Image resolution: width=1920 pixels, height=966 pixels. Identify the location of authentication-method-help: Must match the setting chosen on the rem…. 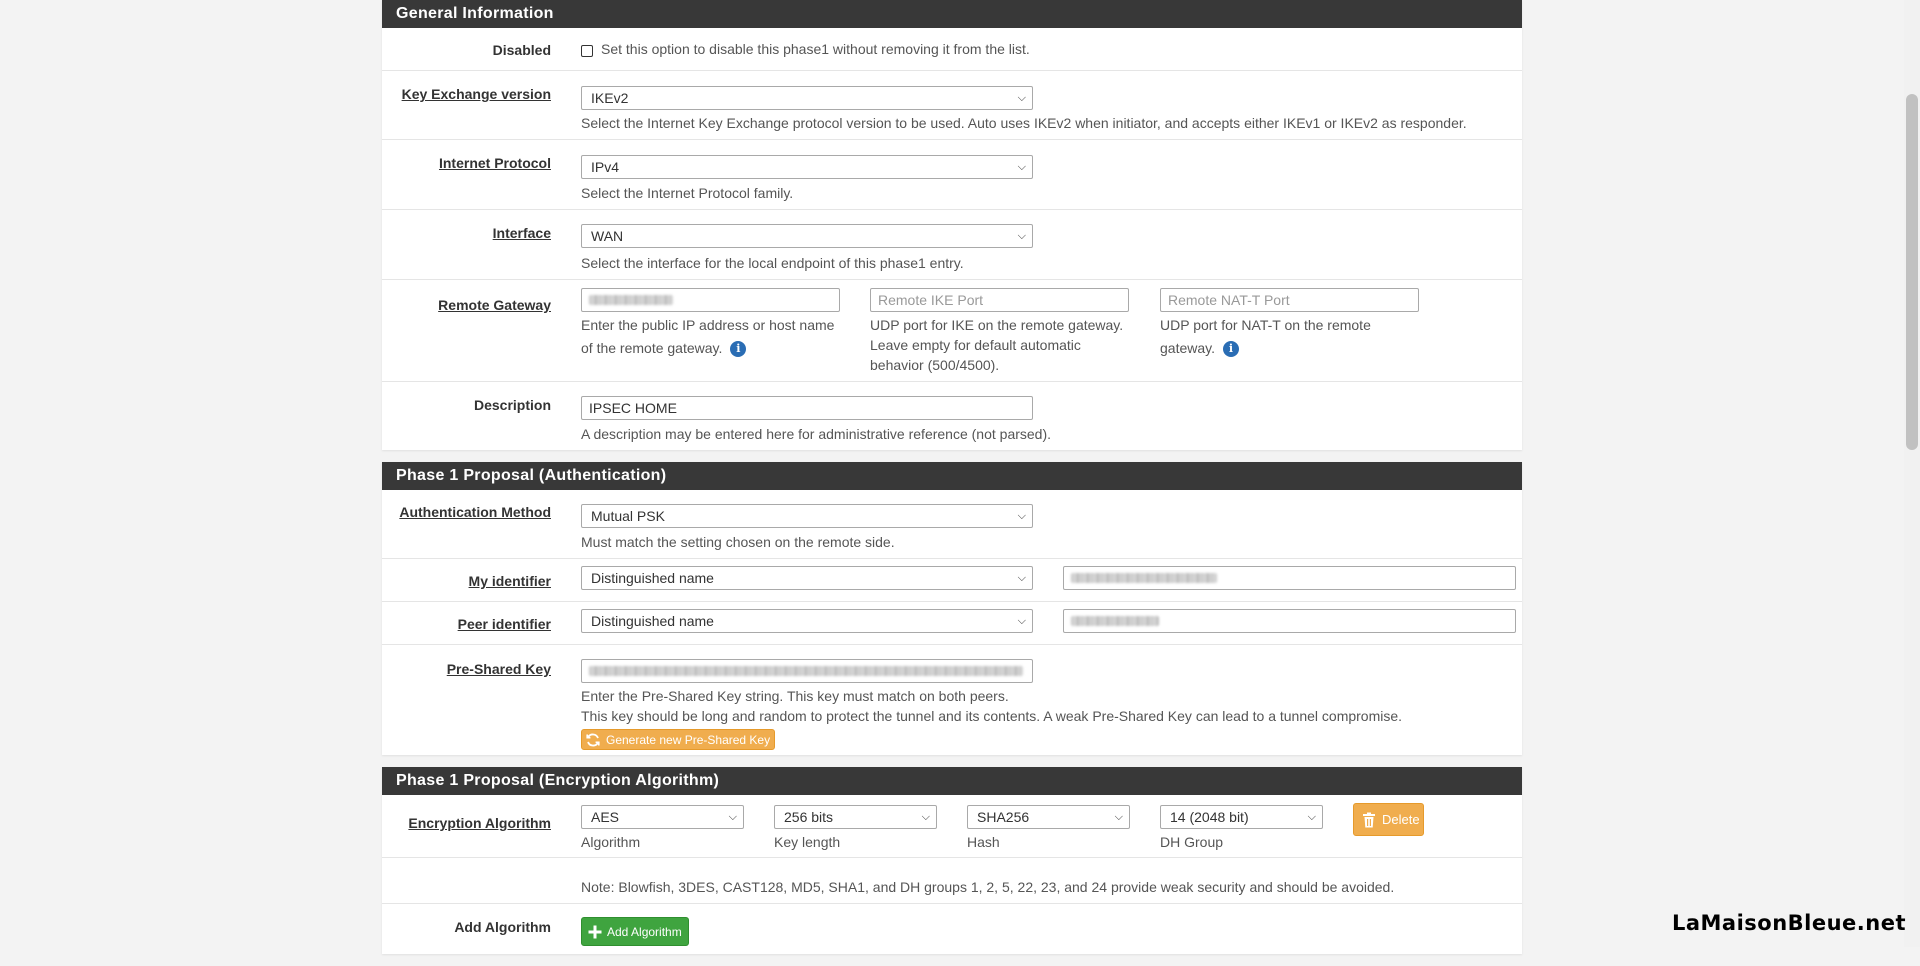
(738, 542).